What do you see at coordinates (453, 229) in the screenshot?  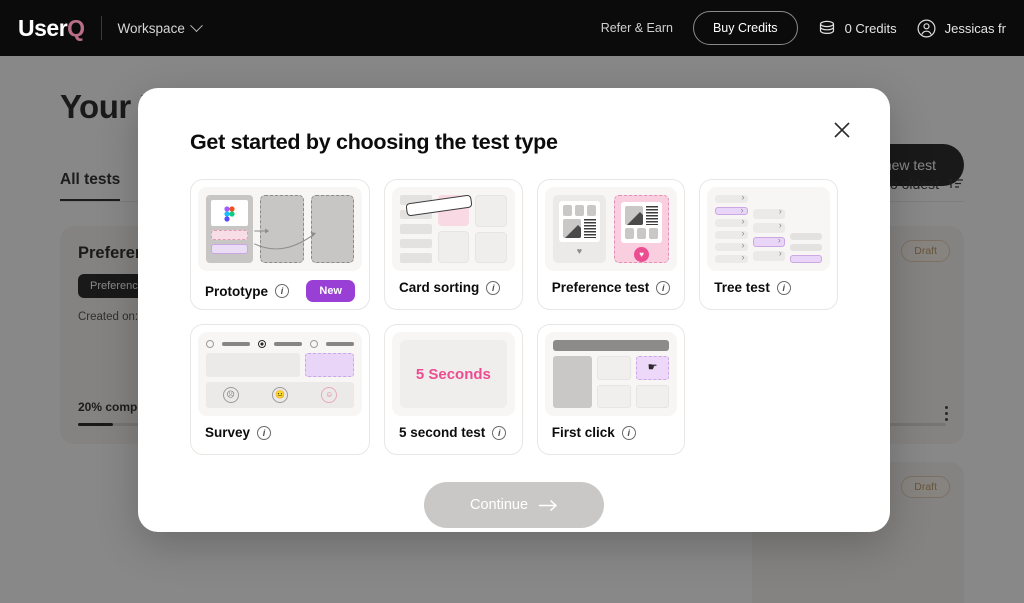 I see `card-sorting-thumbnail` at bounding box center [453, 229].